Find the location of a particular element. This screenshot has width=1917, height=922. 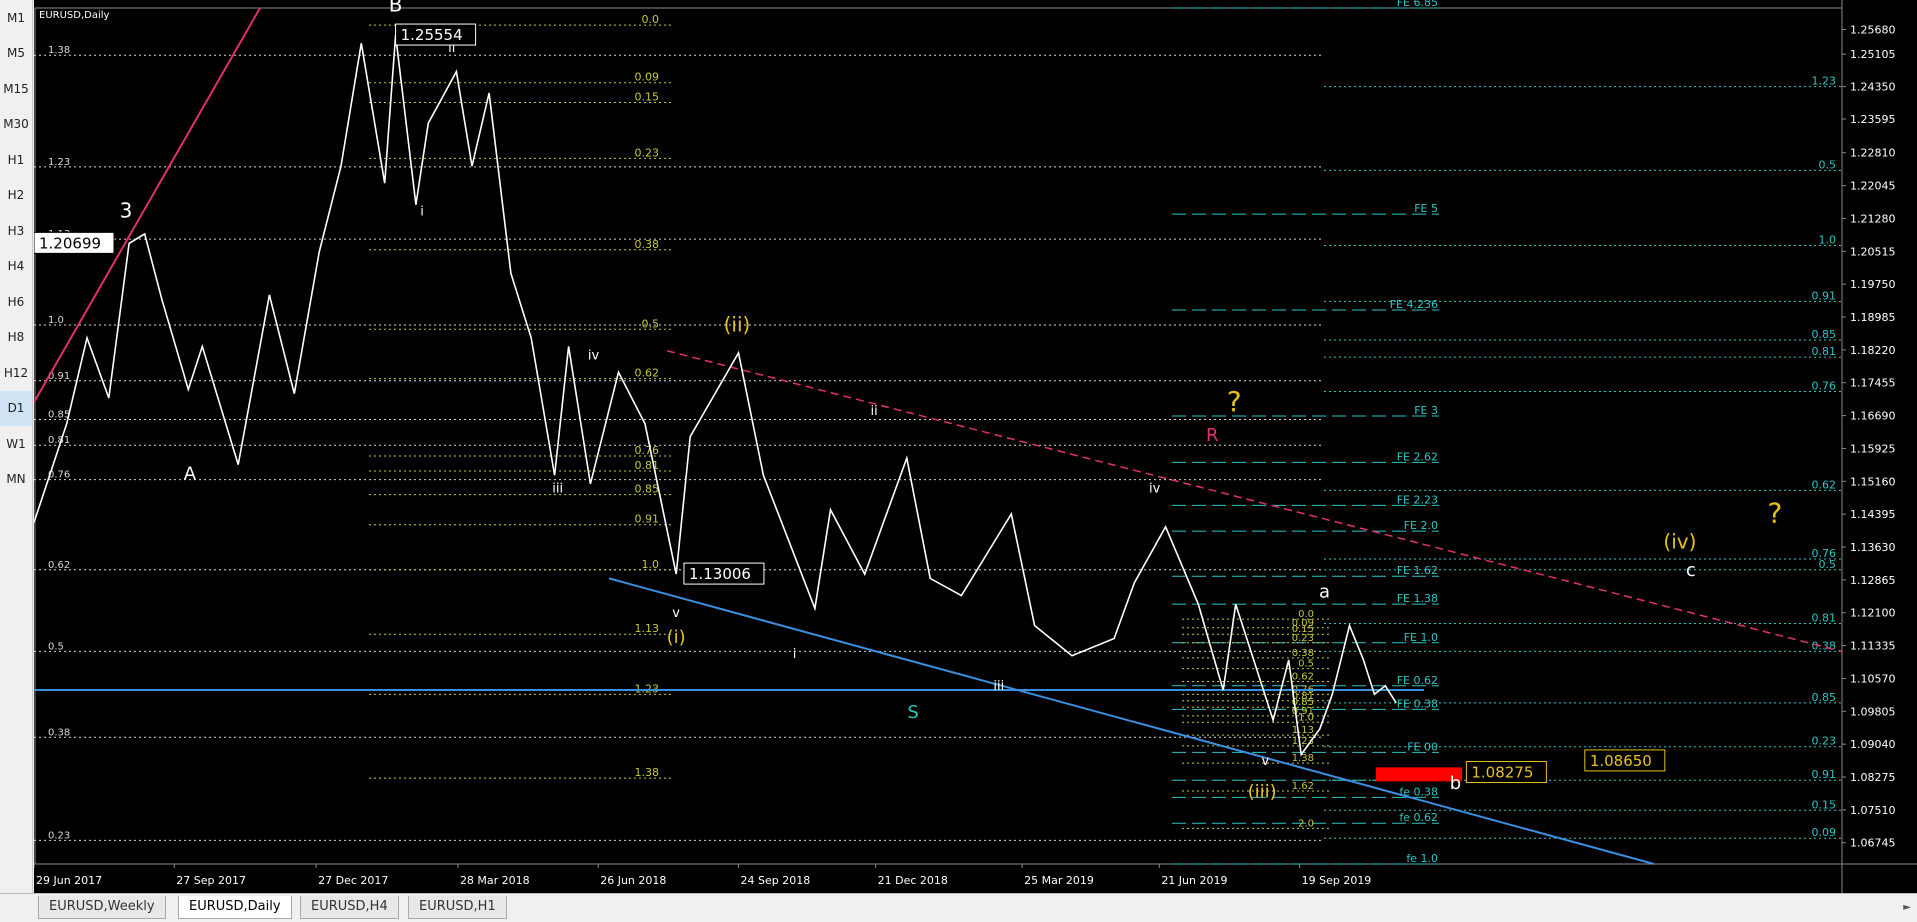

timeframe-h4: H4 is located at coordinates (16, 267).